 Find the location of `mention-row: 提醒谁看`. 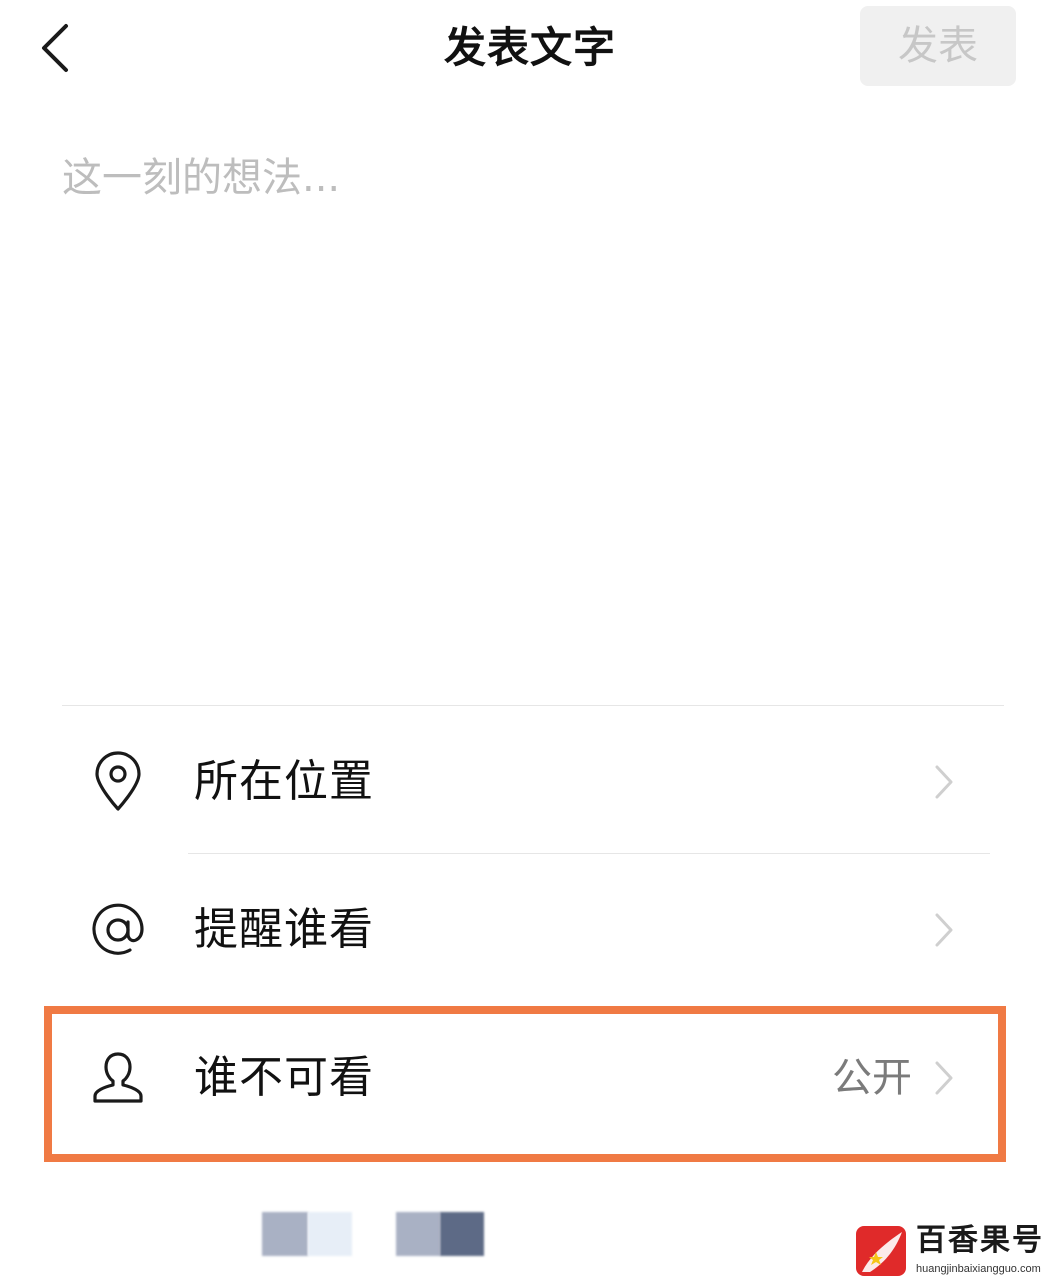

mention-row: 提醒谁看 is located at coordinates (526, 930).